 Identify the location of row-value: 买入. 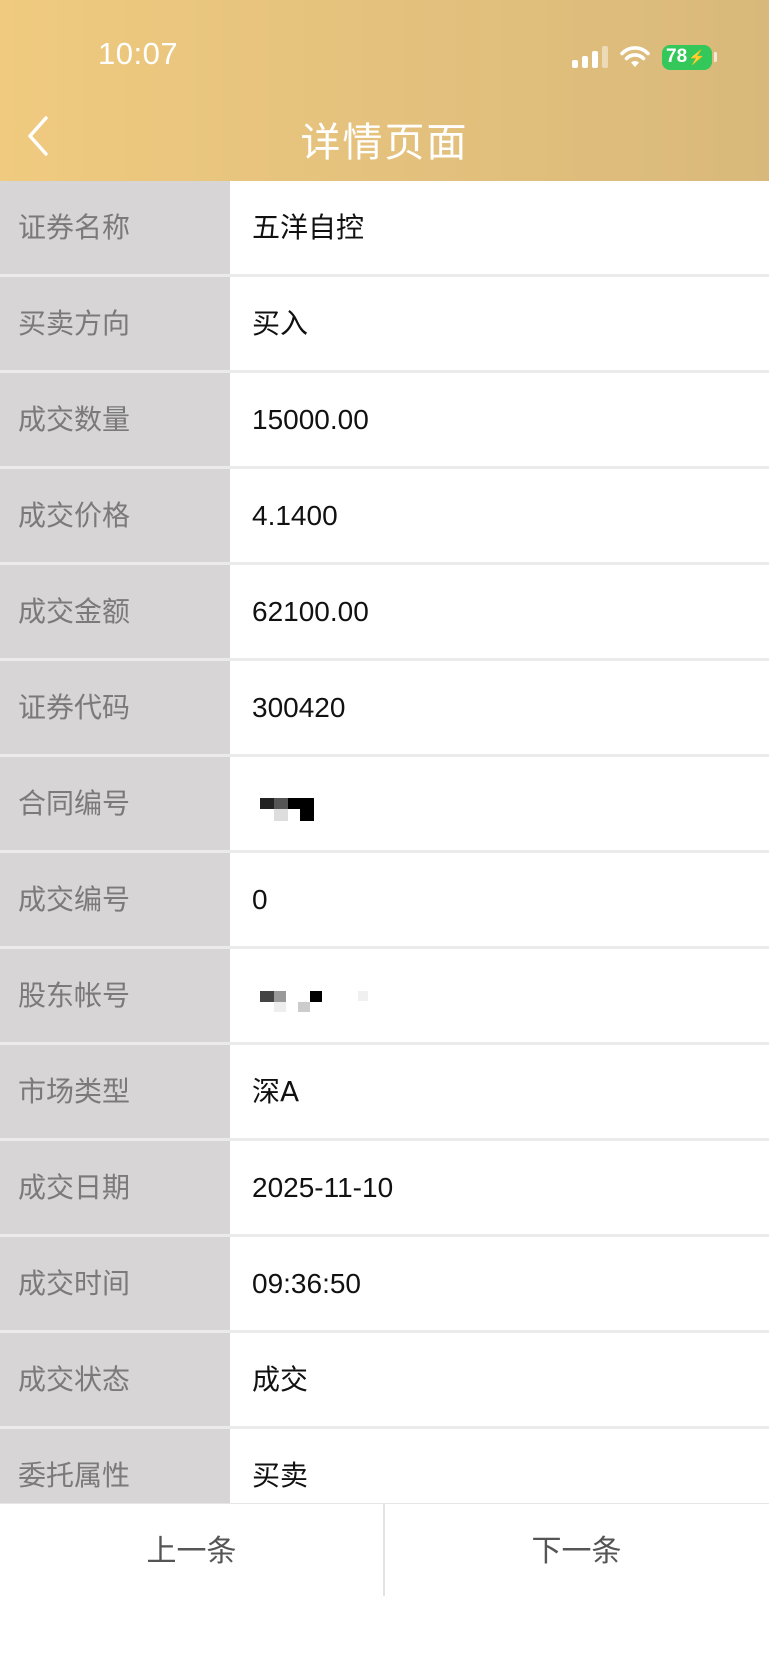
(499, 323).